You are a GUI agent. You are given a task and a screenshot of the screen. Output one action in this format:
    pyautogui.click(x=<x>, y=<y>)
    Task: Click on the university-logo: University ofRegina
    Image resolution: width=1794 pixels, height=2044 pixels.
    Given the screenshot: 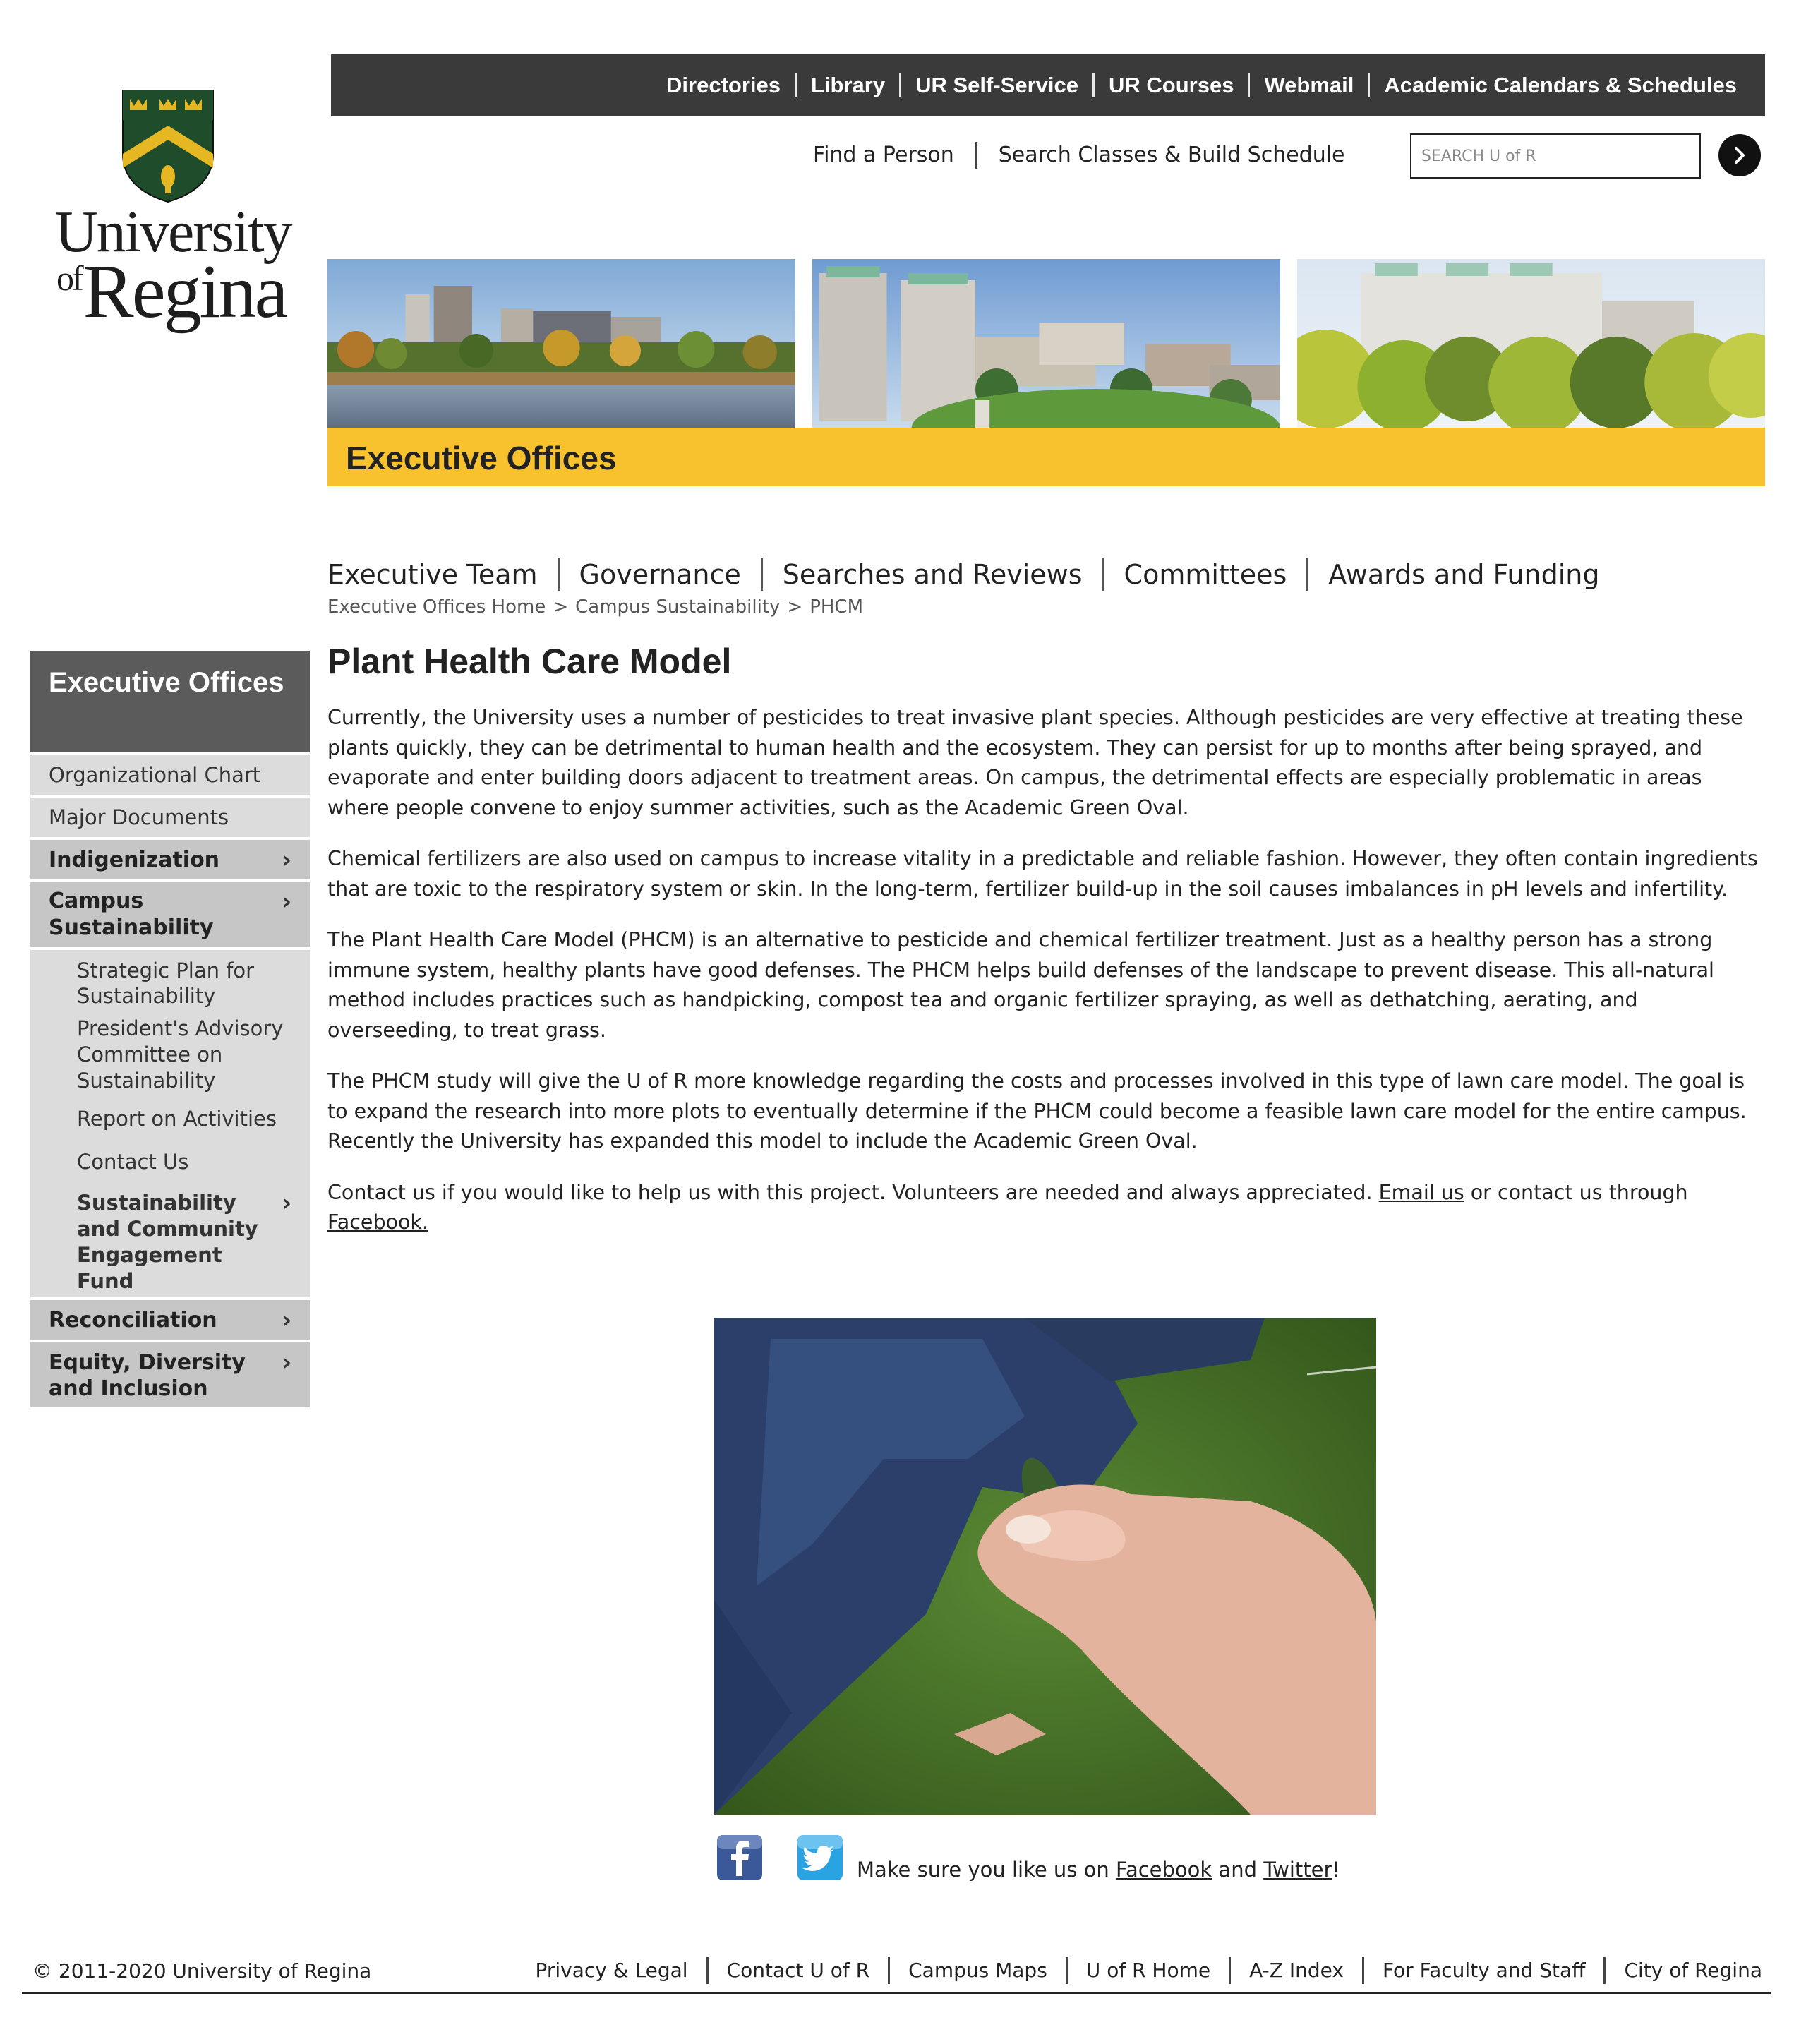 What is the action you would take?
    pyautogui.click(x=169, y=212)
    